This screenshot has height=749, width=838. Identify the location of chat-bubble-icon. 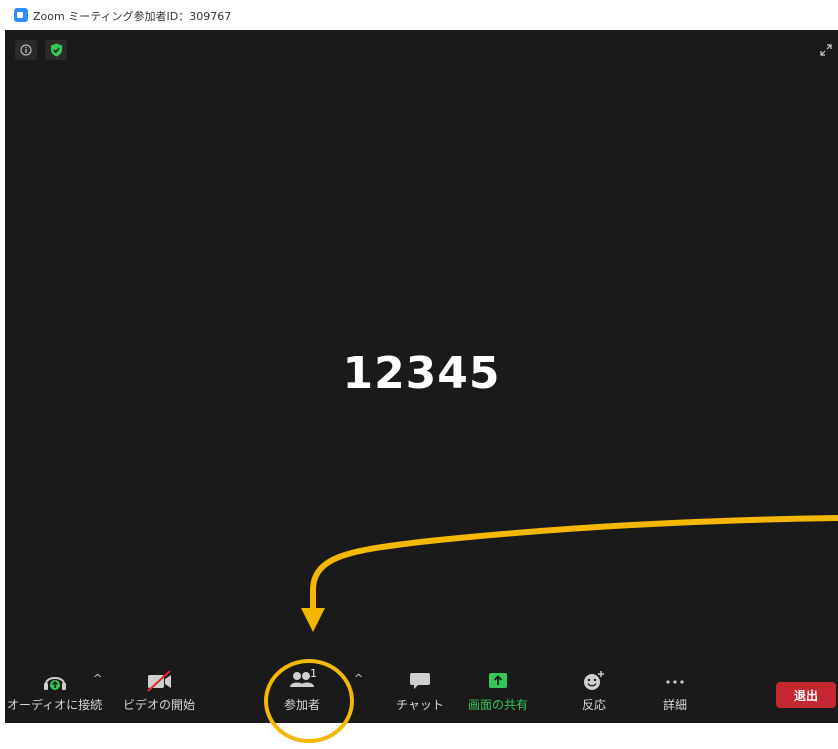
(419, 681).